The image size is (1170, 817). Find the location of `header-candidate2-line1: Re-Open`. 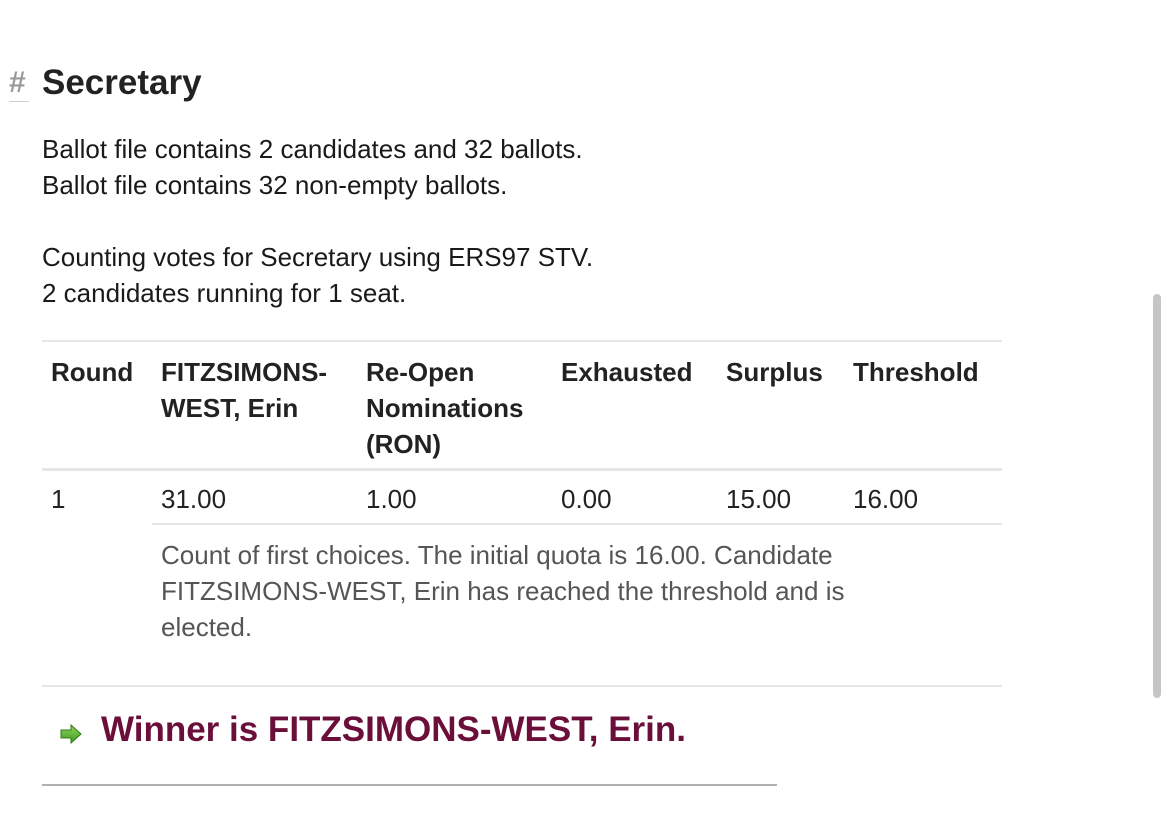

header-candidate2-line1: Re-Open is located at coordinates (420, 372).